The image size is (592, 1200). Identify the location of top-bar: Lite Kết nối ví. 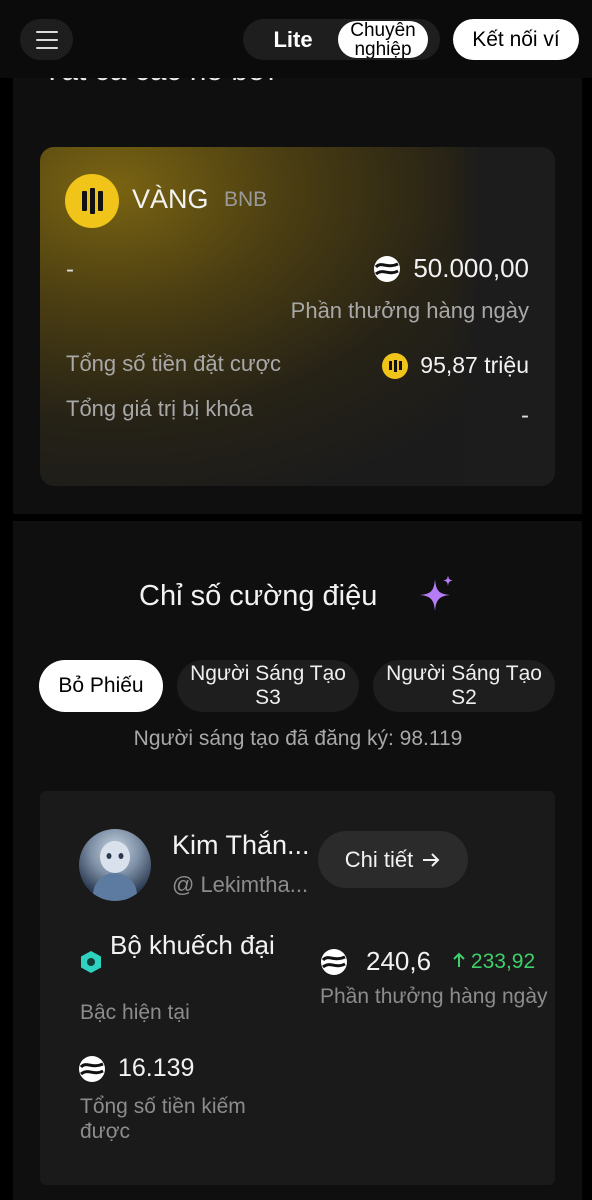
(296, 39).